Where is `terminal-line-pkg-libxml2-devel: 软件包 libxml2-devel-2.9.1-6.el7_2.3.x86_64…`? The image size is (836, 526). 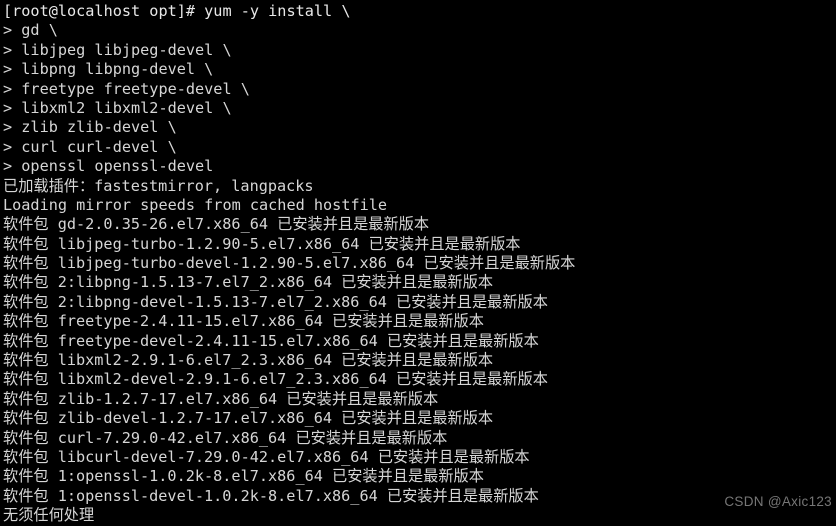 terminal-line-pkg-libxml2-devel: 软件包 libxml2-devel-2.9.1-6.el7_2.3.x86_64… is located at coordinates (275, 379).